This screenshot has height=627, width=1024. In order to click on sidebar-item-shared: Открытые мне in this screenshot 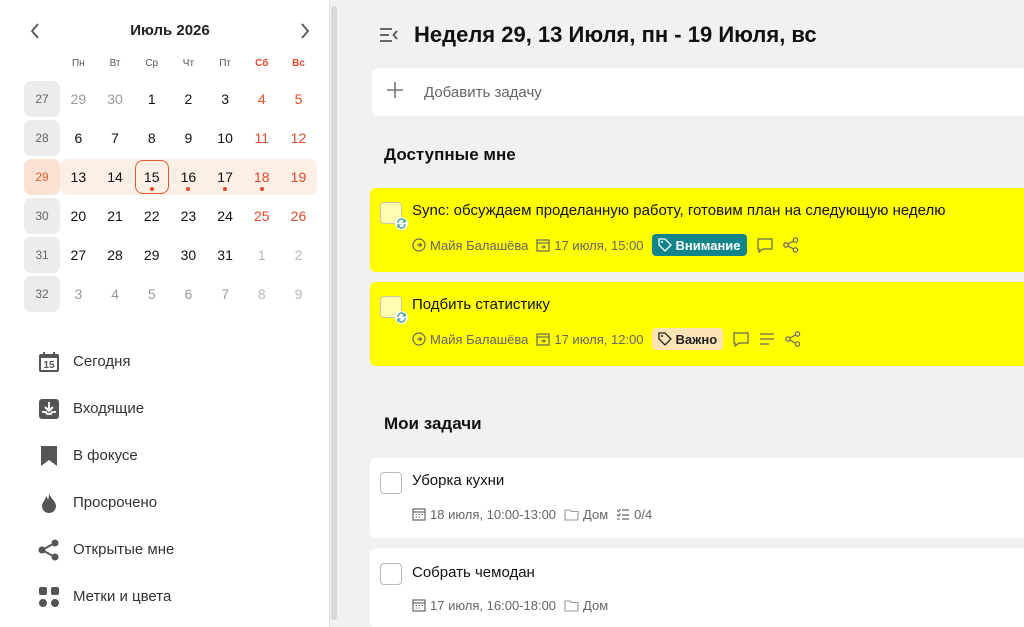, I will do `click(176, 549)`.